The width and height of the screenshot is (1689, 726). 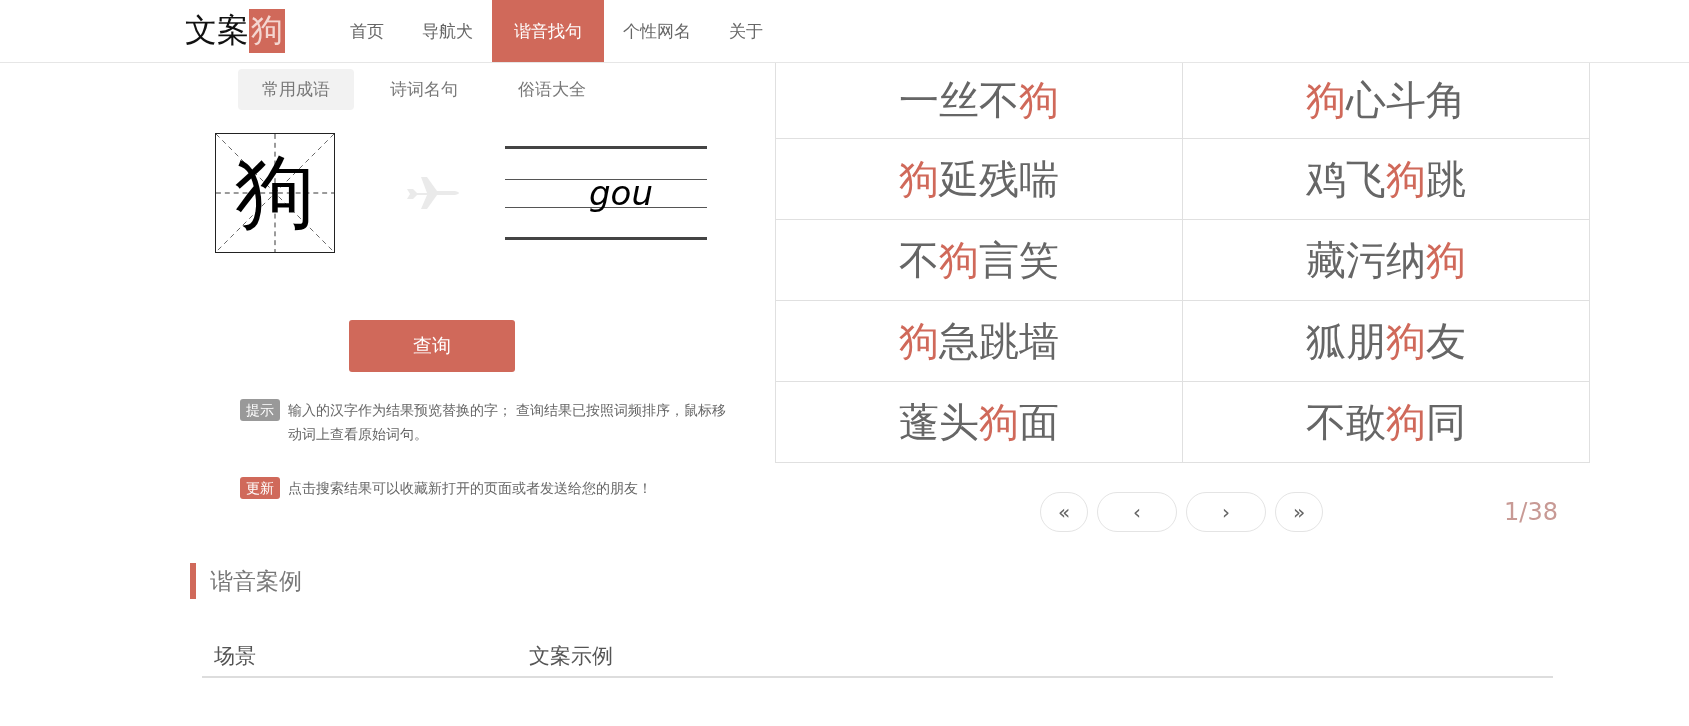 What do you see at coordinates (552, 89) in the screenshot?
I see `category-tab: 俗语大全` at bounding box center [552, 89].